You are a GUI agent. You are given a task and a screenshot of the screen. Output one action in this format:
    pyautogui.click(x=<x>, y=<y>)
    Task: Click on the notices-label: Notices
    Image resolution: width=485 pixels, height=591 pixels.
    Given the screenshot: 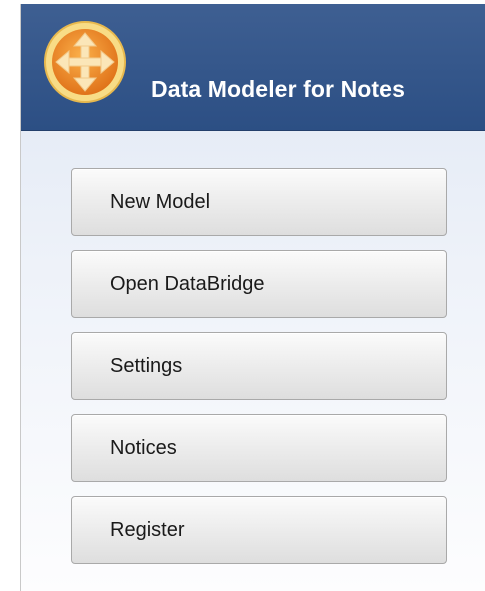 What is the action you would take?
    pyautogui.click(x=143, y=448)
    